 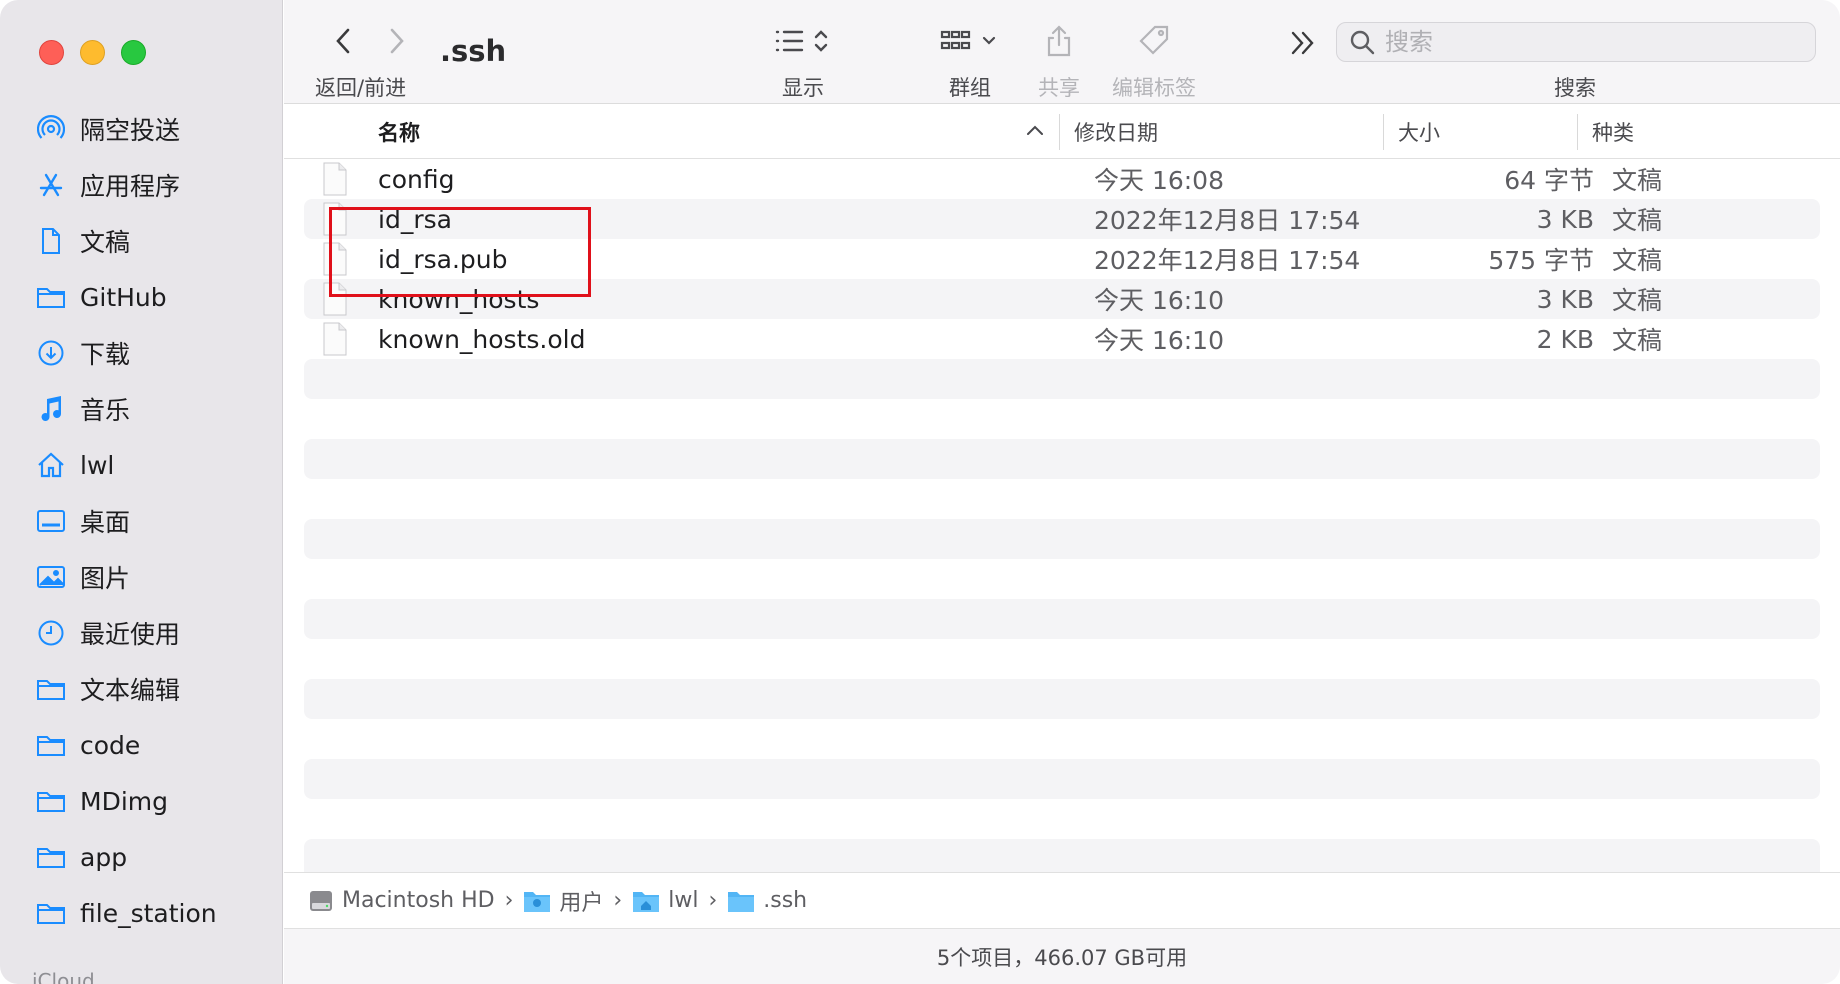 I want to click on sidebar-item-code: code, so click(x=141, y=745).